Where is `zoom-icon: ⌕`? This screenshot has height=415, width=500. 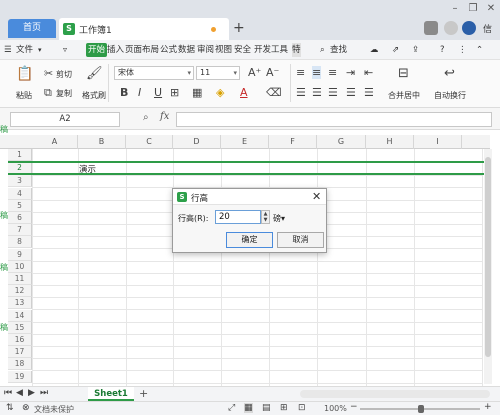 zoom-icon: ⌕ is located at coordinates (146, 117).